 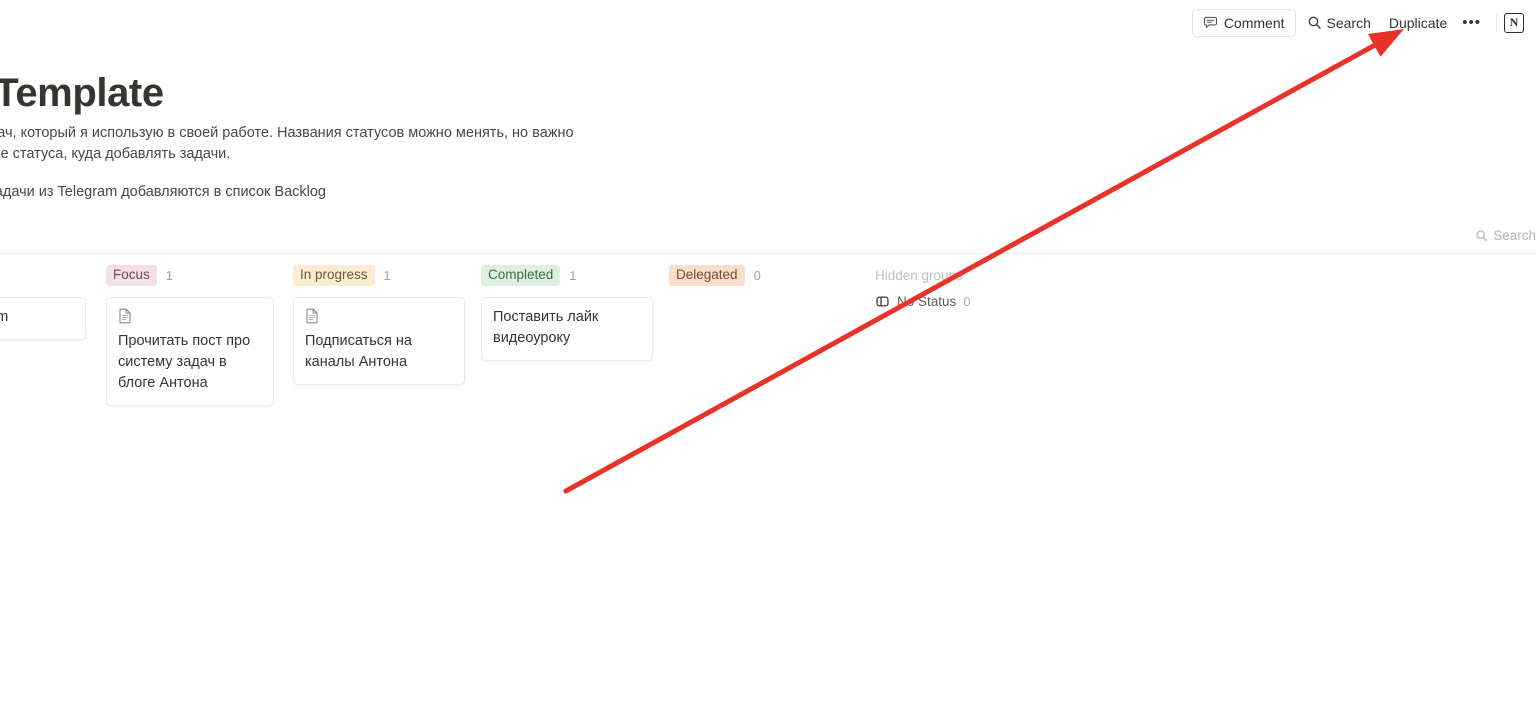 What do you see at coordinates (131, 275) in the screenshot?
I see `status-chip-focus: Focus` at bounding box center [131, 275].